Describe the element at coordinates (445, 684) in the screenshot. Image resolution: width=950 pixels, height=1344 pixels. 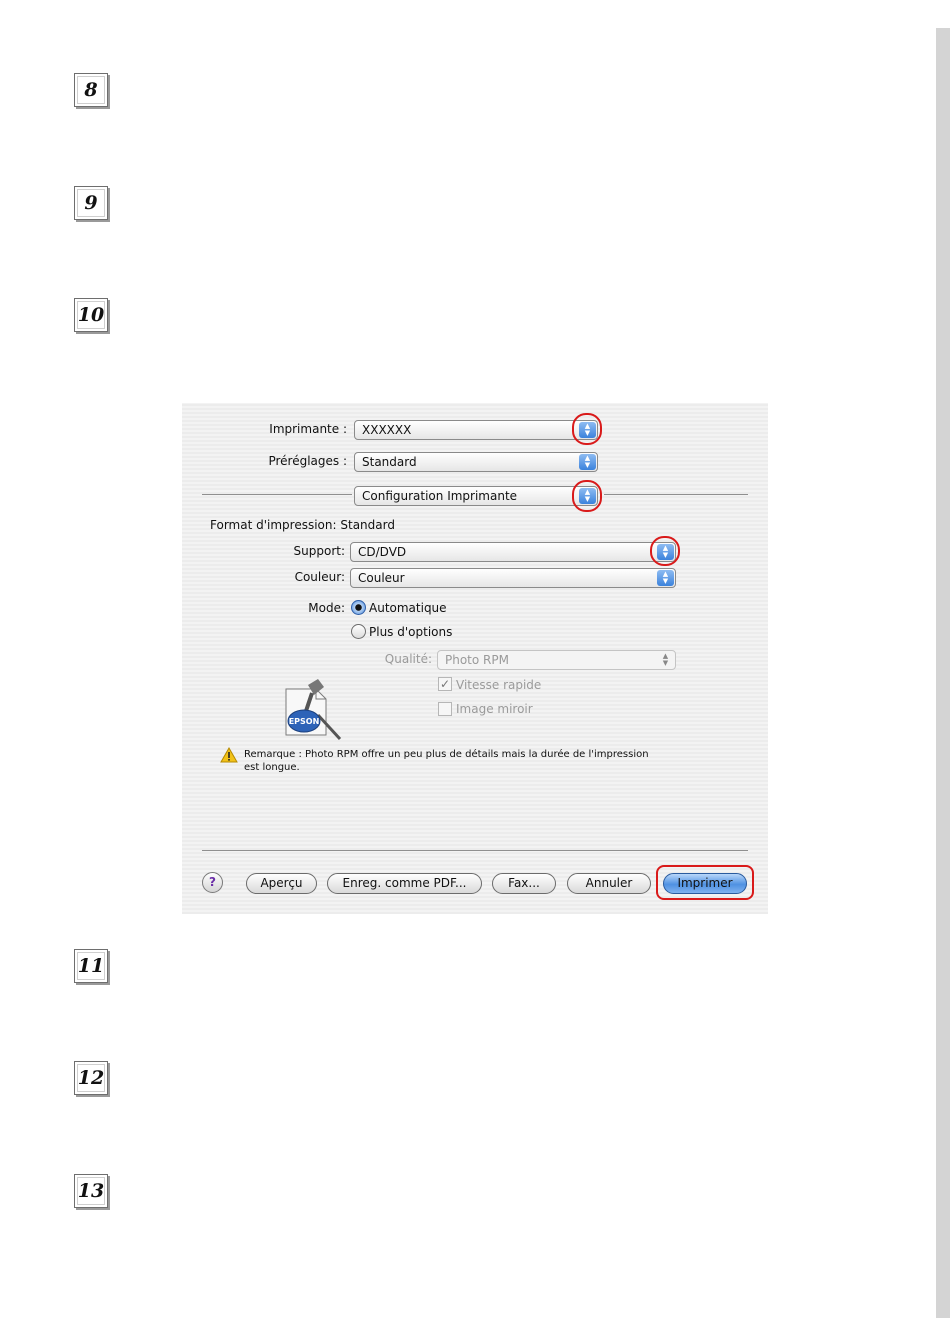
I see `fast-speed-checkbox: ✓` at that location.